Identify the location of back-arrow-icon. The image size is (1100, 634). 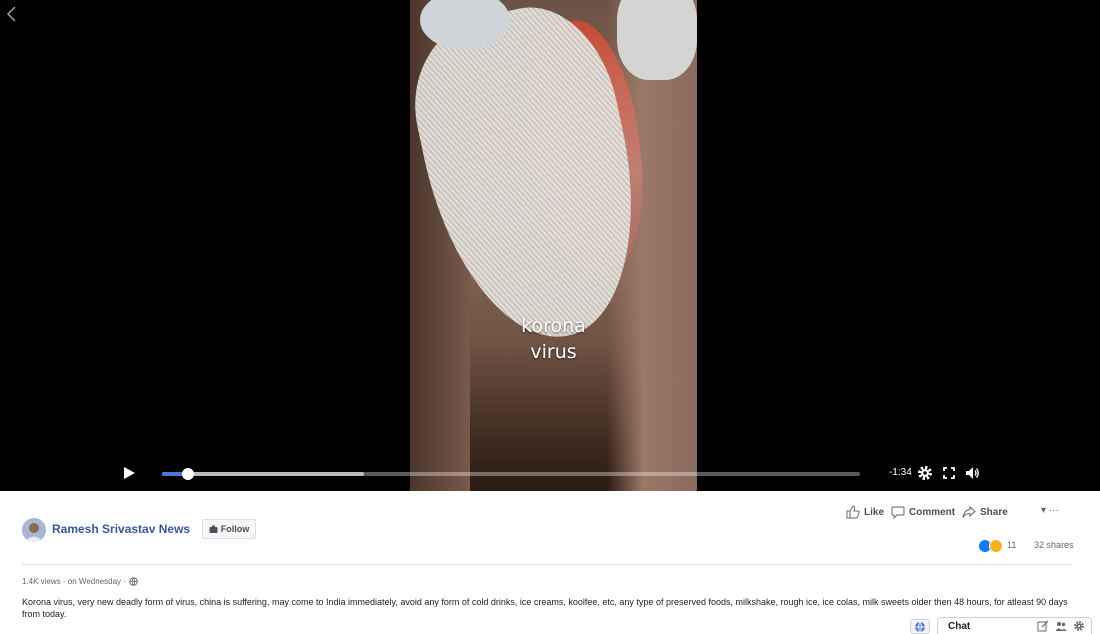
(12, 14).